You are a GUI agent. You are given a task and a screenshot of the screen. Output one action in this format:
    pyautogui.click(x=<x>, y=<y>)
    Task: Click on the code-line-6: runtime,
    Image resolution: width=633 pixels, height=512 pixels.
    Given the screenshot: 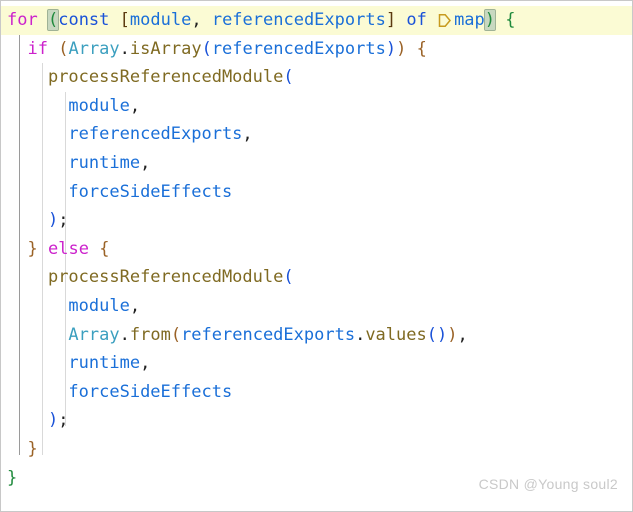 What is the action you would take?
    pyautogui.click(x=316, y=163)
    